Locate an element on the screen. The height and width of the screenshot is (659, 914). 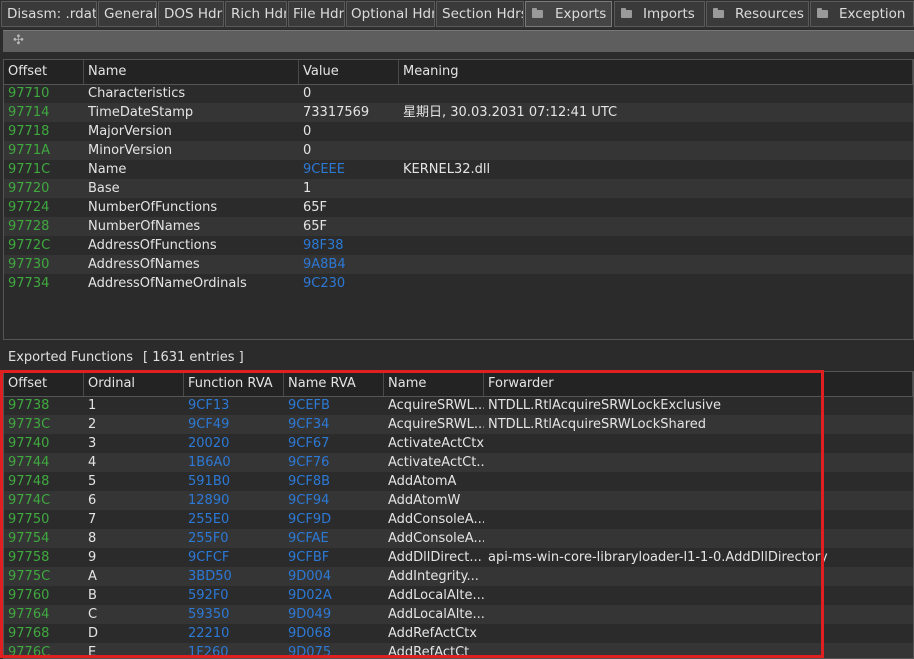
name-rva-cell: 9CF67 is located at coordinates (334, 443).